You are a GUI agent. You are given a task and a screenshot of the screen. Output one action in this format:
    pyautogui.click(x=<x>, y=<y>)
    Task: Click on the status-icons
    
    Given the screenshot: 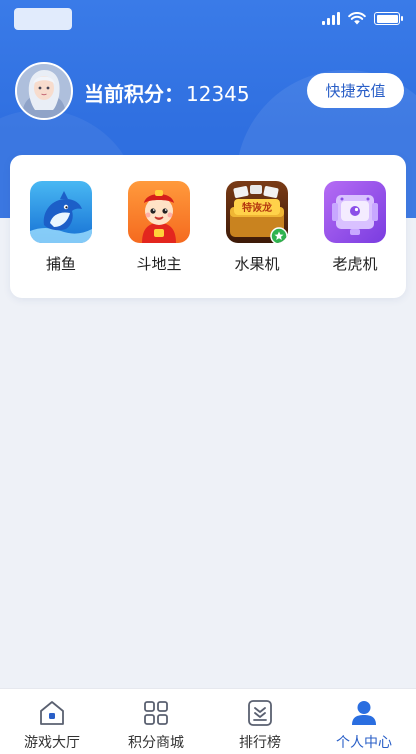 What is the action you would take?
    pyautogui.click(x=362, y=18)
    